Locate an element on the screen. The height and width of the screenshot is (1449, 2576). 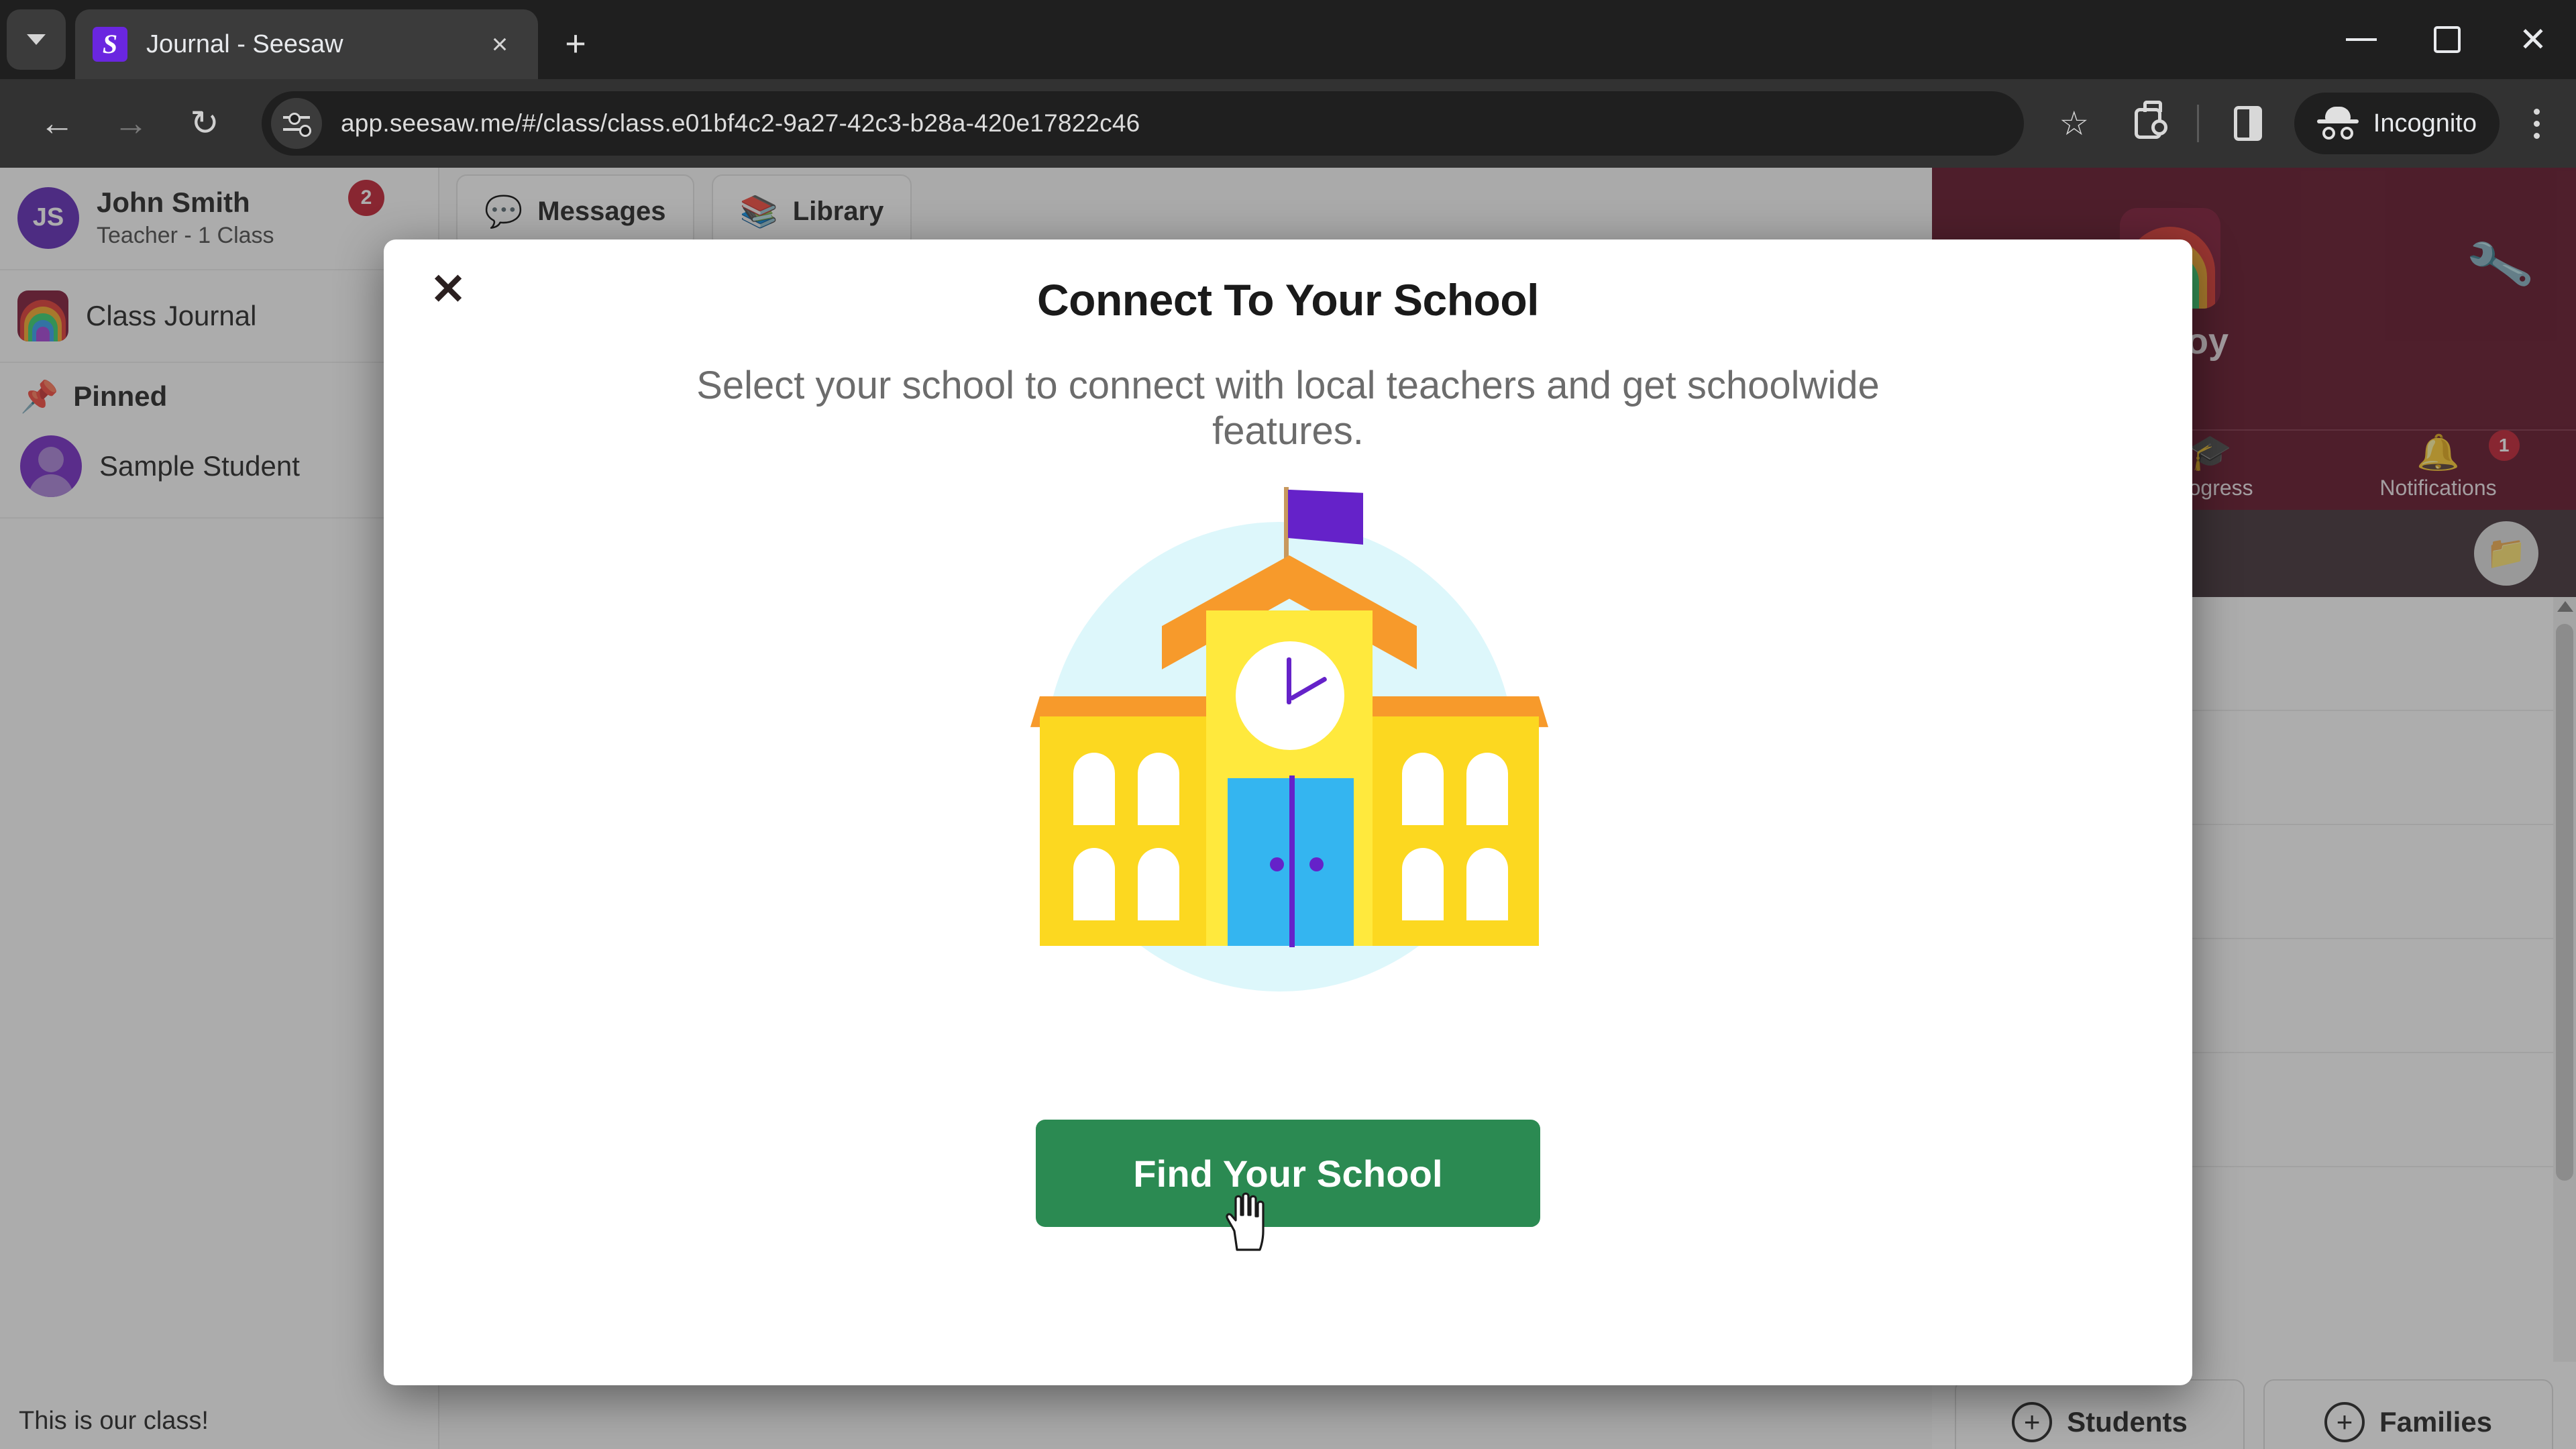
browser-tab: S Journal - Seesaw × is located at coordinates (306, 44).